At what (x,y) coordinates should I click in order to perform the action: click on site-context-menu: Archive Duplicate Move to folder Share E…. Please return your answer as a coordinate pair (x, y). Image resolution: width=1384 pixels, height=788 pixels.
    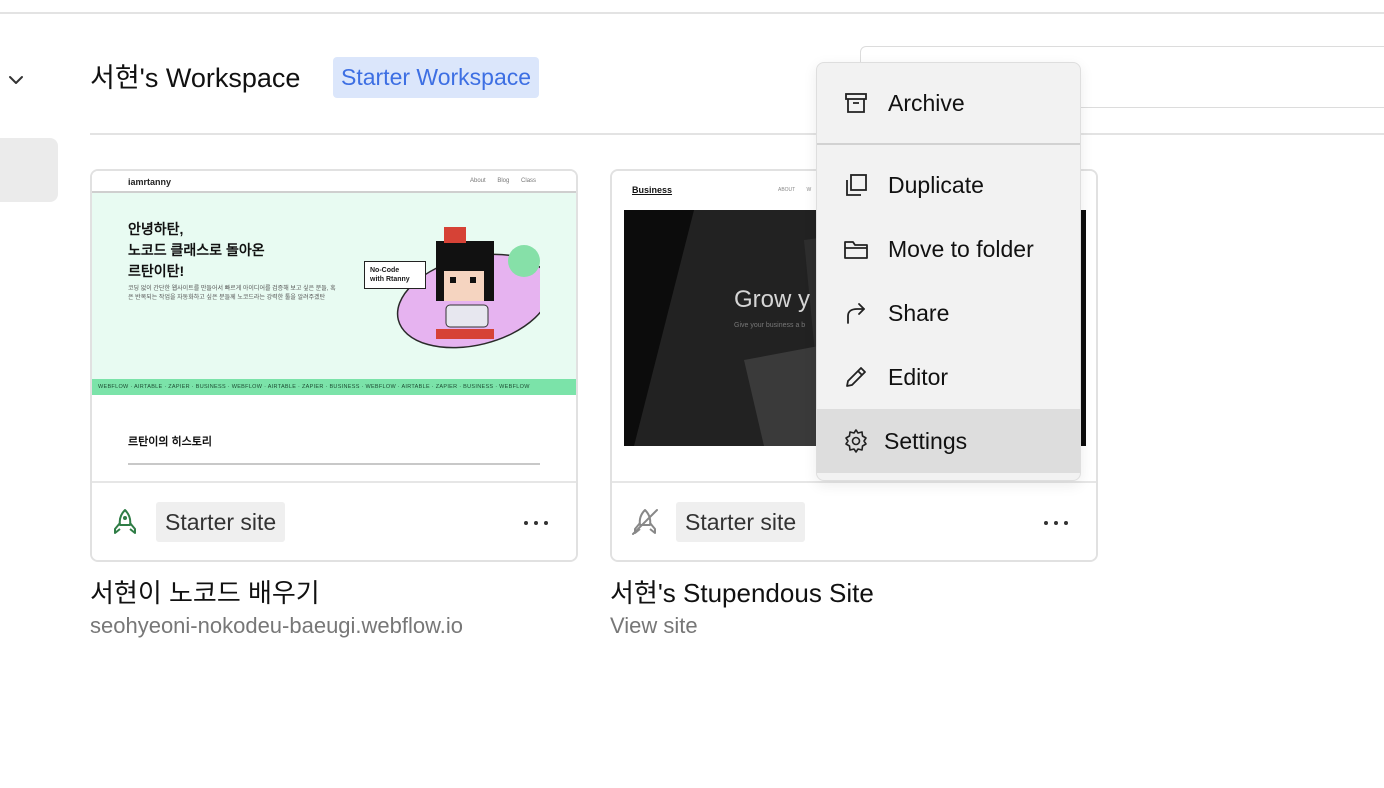
    Looking at the image, I should click on (948, 271).